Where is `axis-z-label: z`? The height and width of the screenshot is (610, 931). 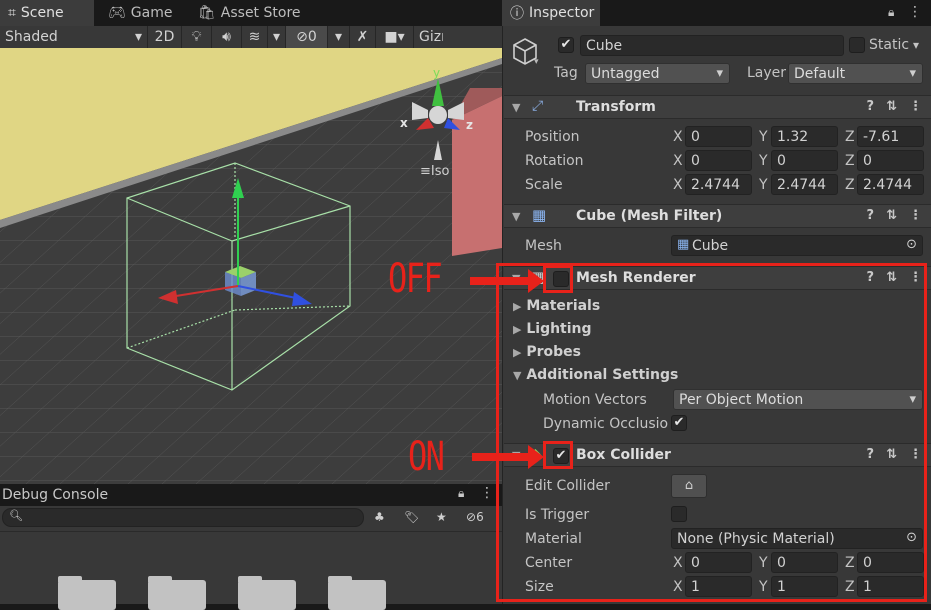 axis-z-label: z is located at coordinates (469, 125).